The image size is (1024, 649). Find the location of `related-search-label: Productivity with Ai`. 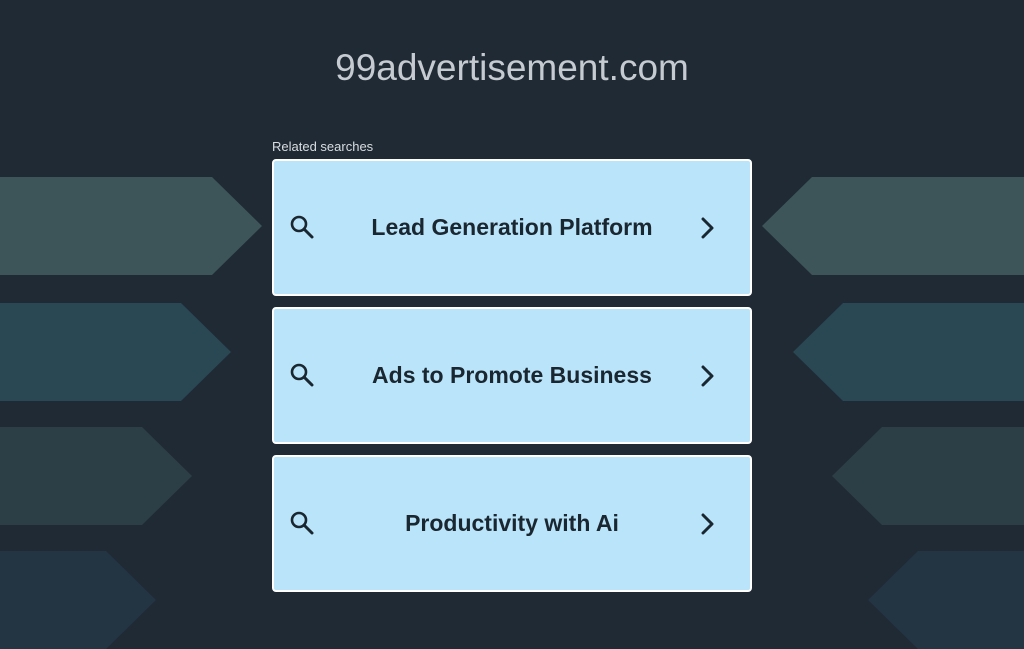

related-search-label: Productivity with Ai is located at coordinates (512, 523).